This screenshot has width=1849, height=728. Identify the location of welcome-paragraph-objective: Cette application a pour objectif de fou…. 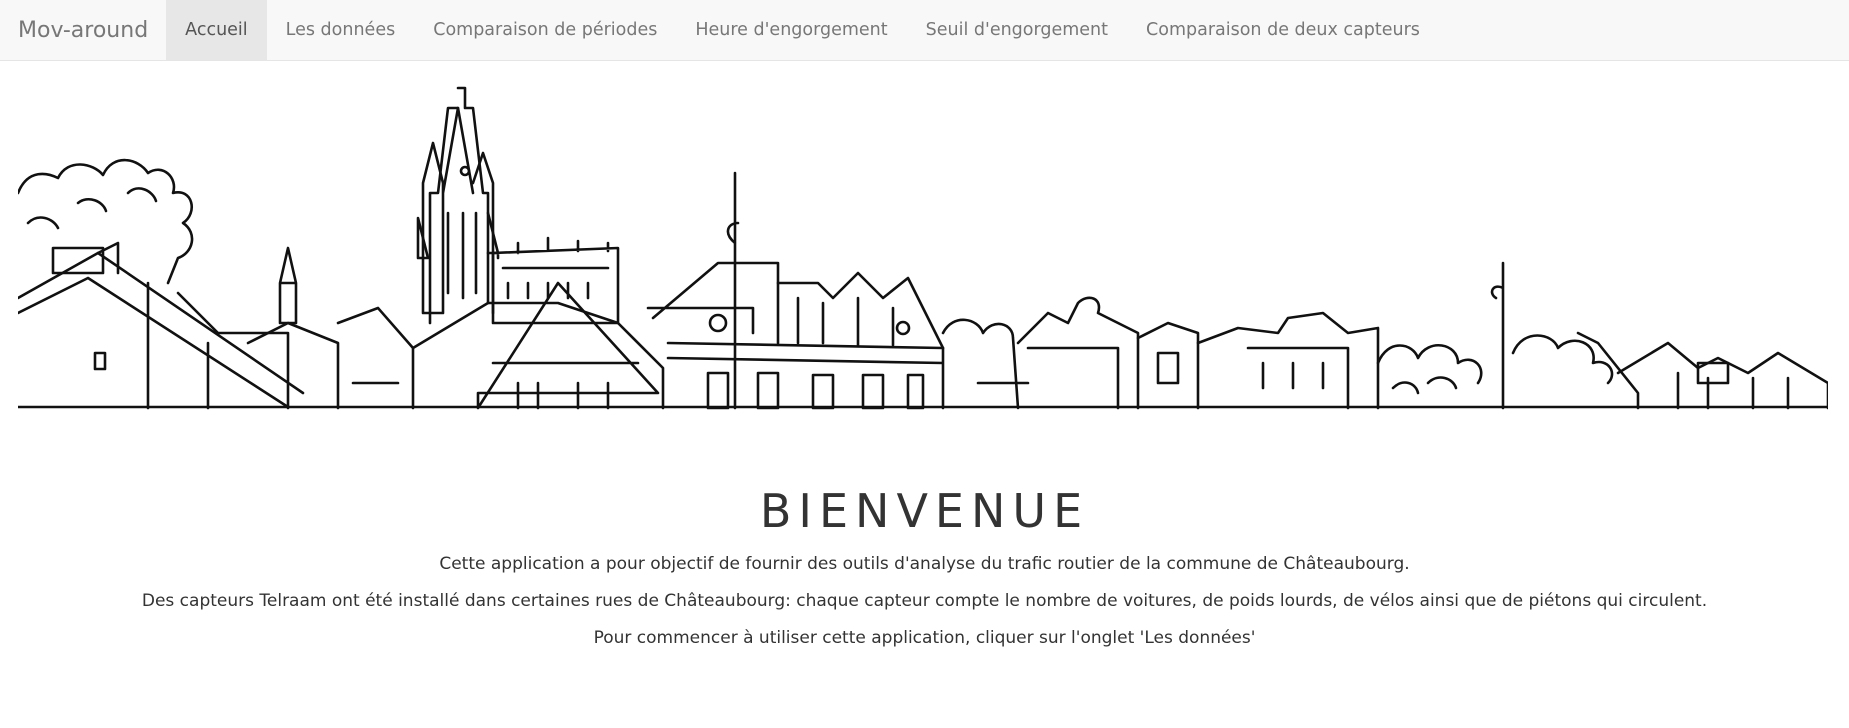
(924, 564).